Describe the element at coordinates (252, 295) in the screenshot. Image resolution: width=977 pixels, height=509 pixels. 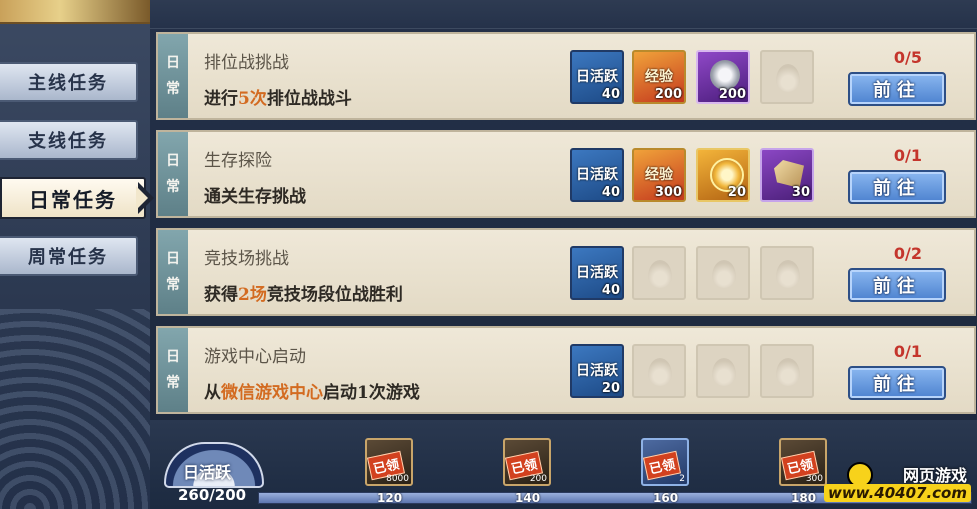
I see `desc-highlight: 2场` at that location.